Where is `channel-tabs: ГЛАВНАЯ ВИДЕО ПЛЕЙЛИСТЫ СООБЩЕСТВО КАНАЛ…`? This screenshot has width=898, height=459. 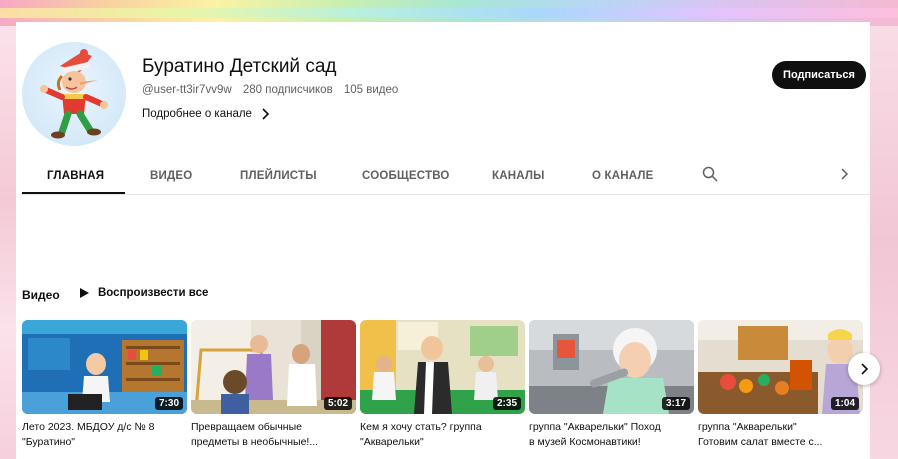
channel-tabs: ГЛАВНАЯ ВИДЕО ПЛЕЙЛИСТЫ СООБЩЕСТВО КАНАЛ… is located at coordinates (446, 178).